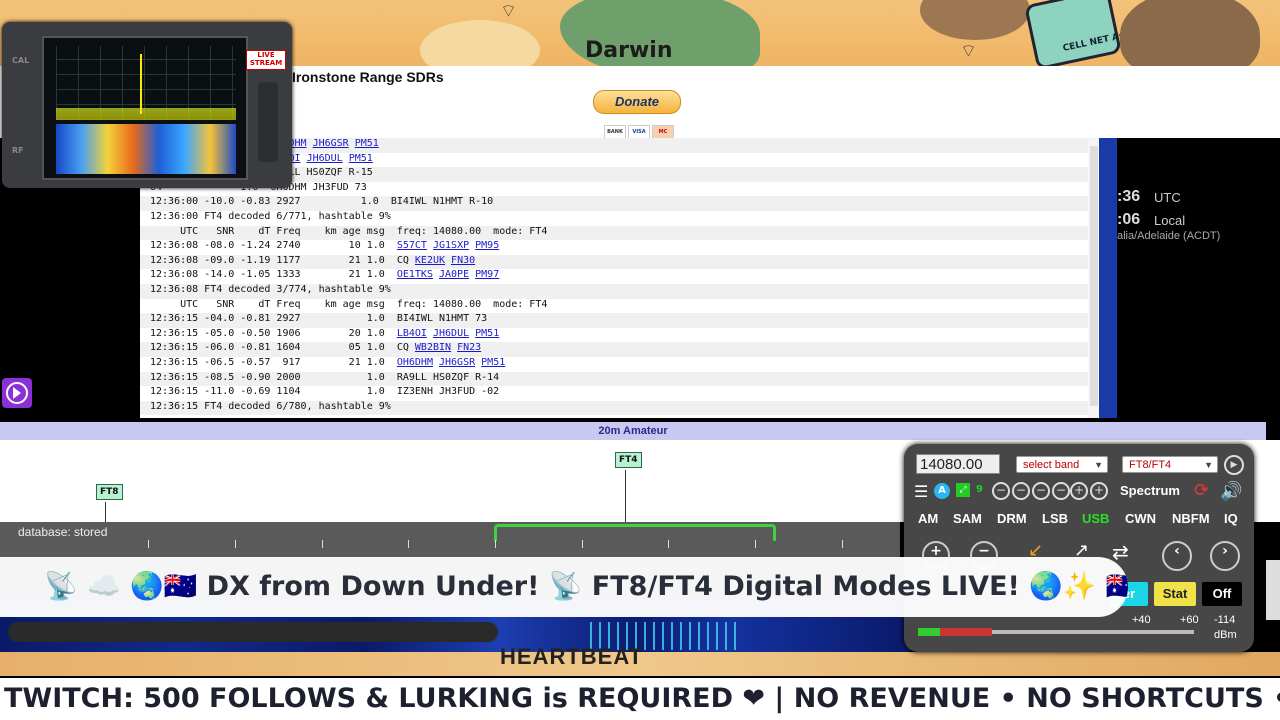 The image size is (1280, 720). I want to click on clock-panel: :36 UTC :06 Local alia/Adelaide (ACDT), so click(1189, 278).